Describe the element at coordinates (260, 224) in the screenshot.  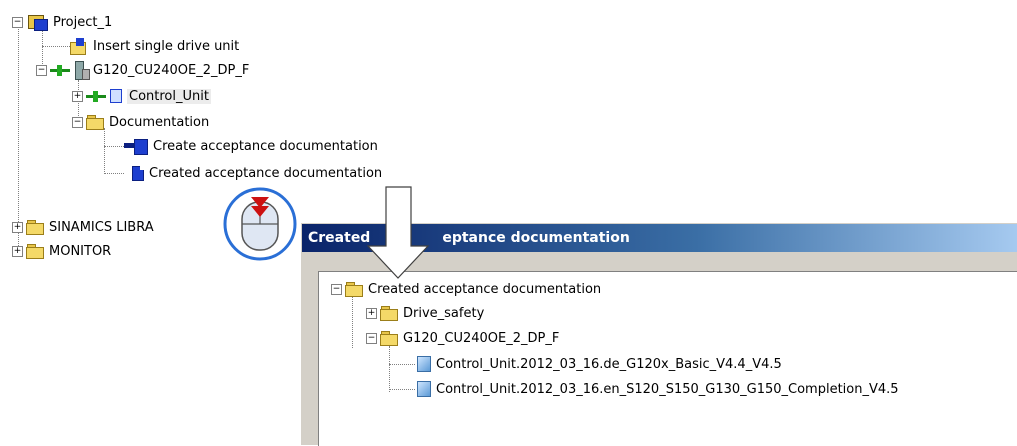
I see `double-click-mouse-icon` at that location.